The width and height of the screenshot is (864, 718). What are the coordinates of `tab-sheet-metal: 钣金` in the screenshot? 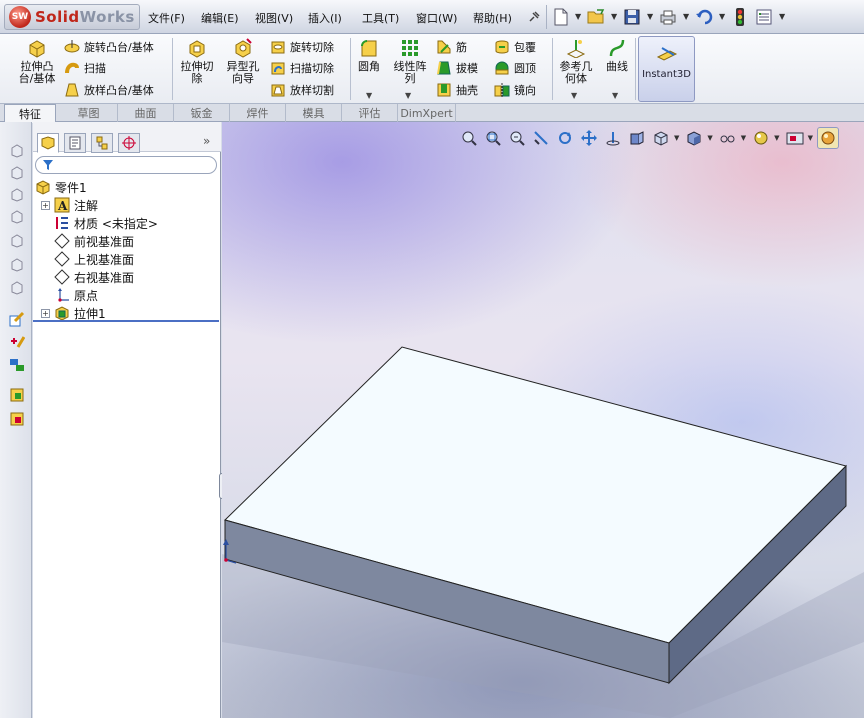 It's located at (202, 113).